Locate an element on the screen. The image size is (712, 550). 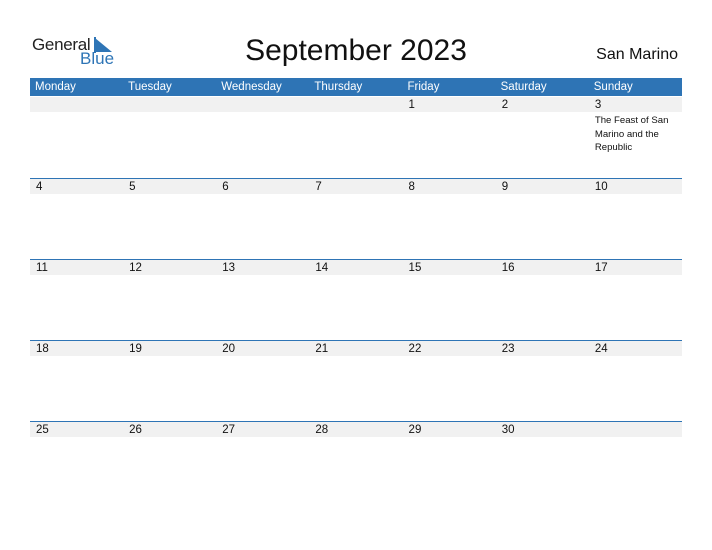
day-number: 14 is located at coordinates (322, 268).